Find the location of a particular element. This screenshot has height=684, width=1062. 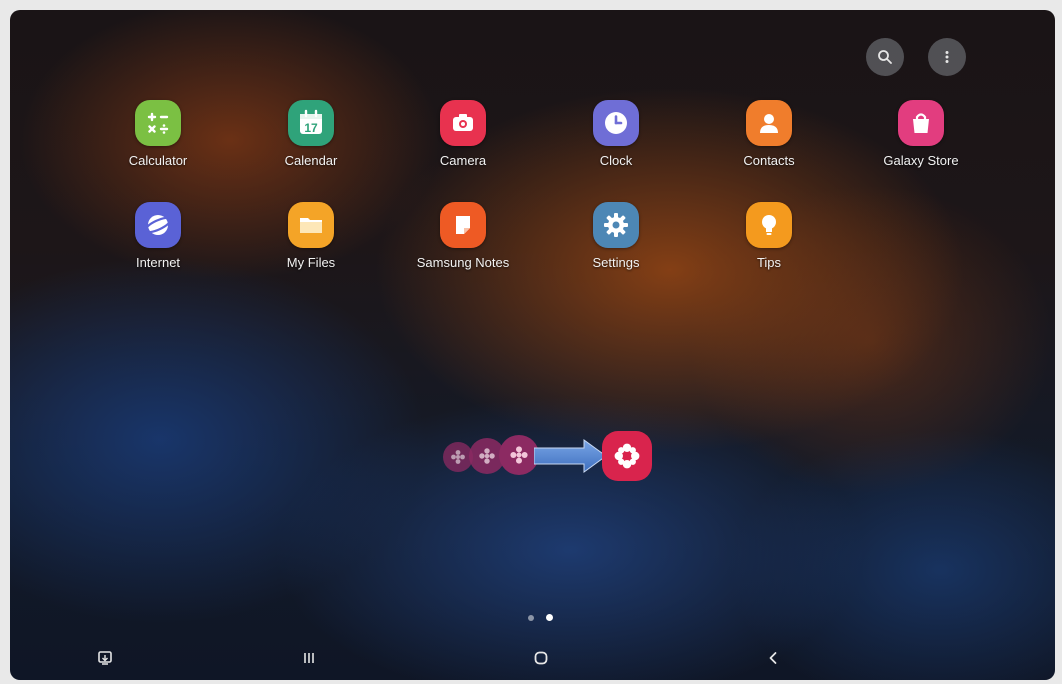

app-camera: Camera is located at coordinates (463, 134).